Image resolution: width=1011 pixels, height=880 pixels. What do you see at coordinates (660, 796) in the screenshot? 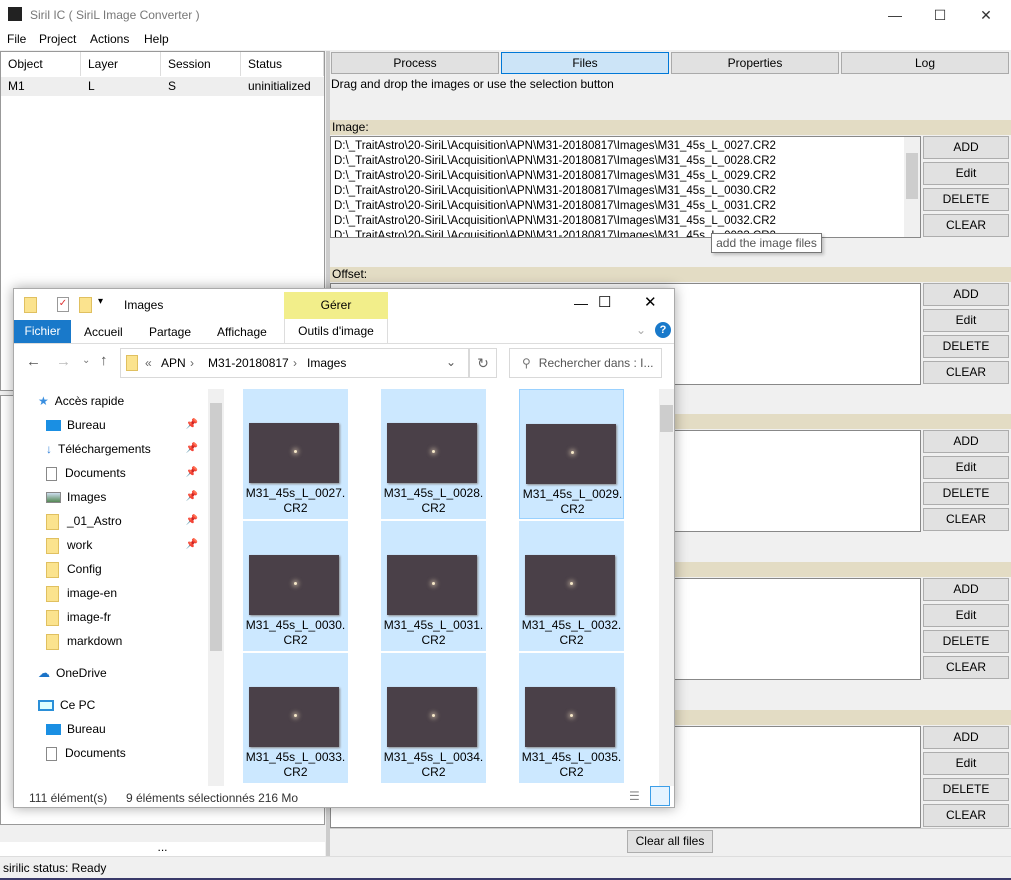
I see `large-icons-view-icon` at bounding box center [660, 796].